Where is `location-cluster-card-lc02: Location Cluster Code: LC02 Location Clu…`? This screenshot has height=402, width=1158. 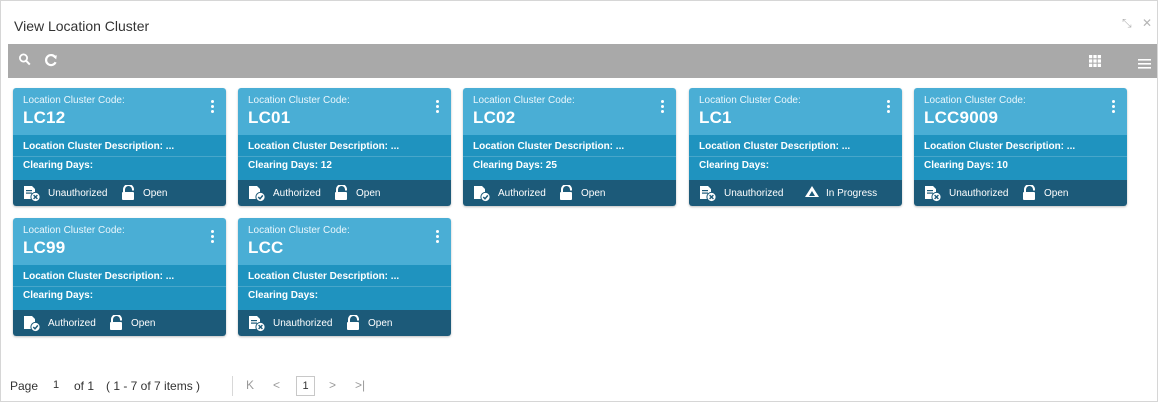 location-cluster-card-lc02: Location Cluster Code: LC02 Location Clu… is located at coordinates (569, 147).